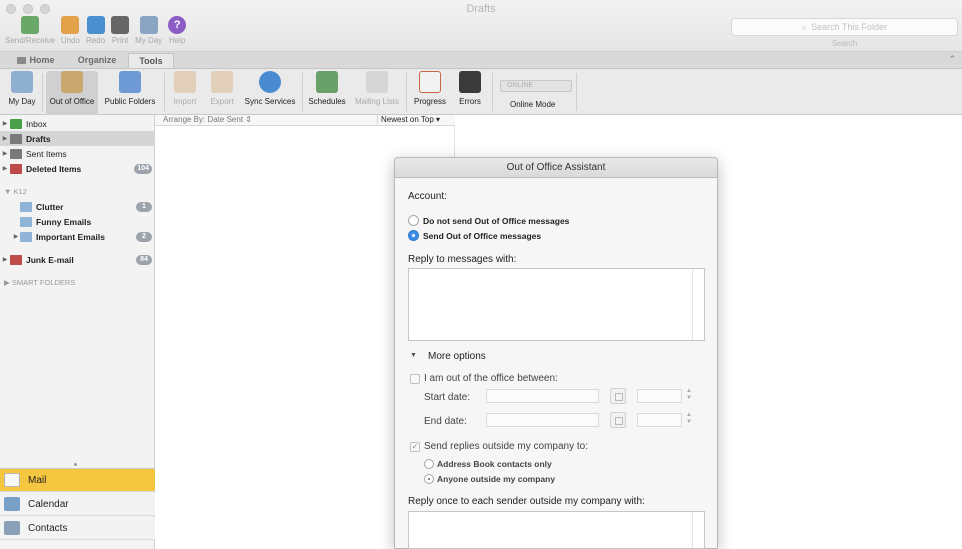  Describe the element at coordinates (496, 221) in the screenshot. I see `do-not-send-label: Do not send Out of Office messages` at that location.